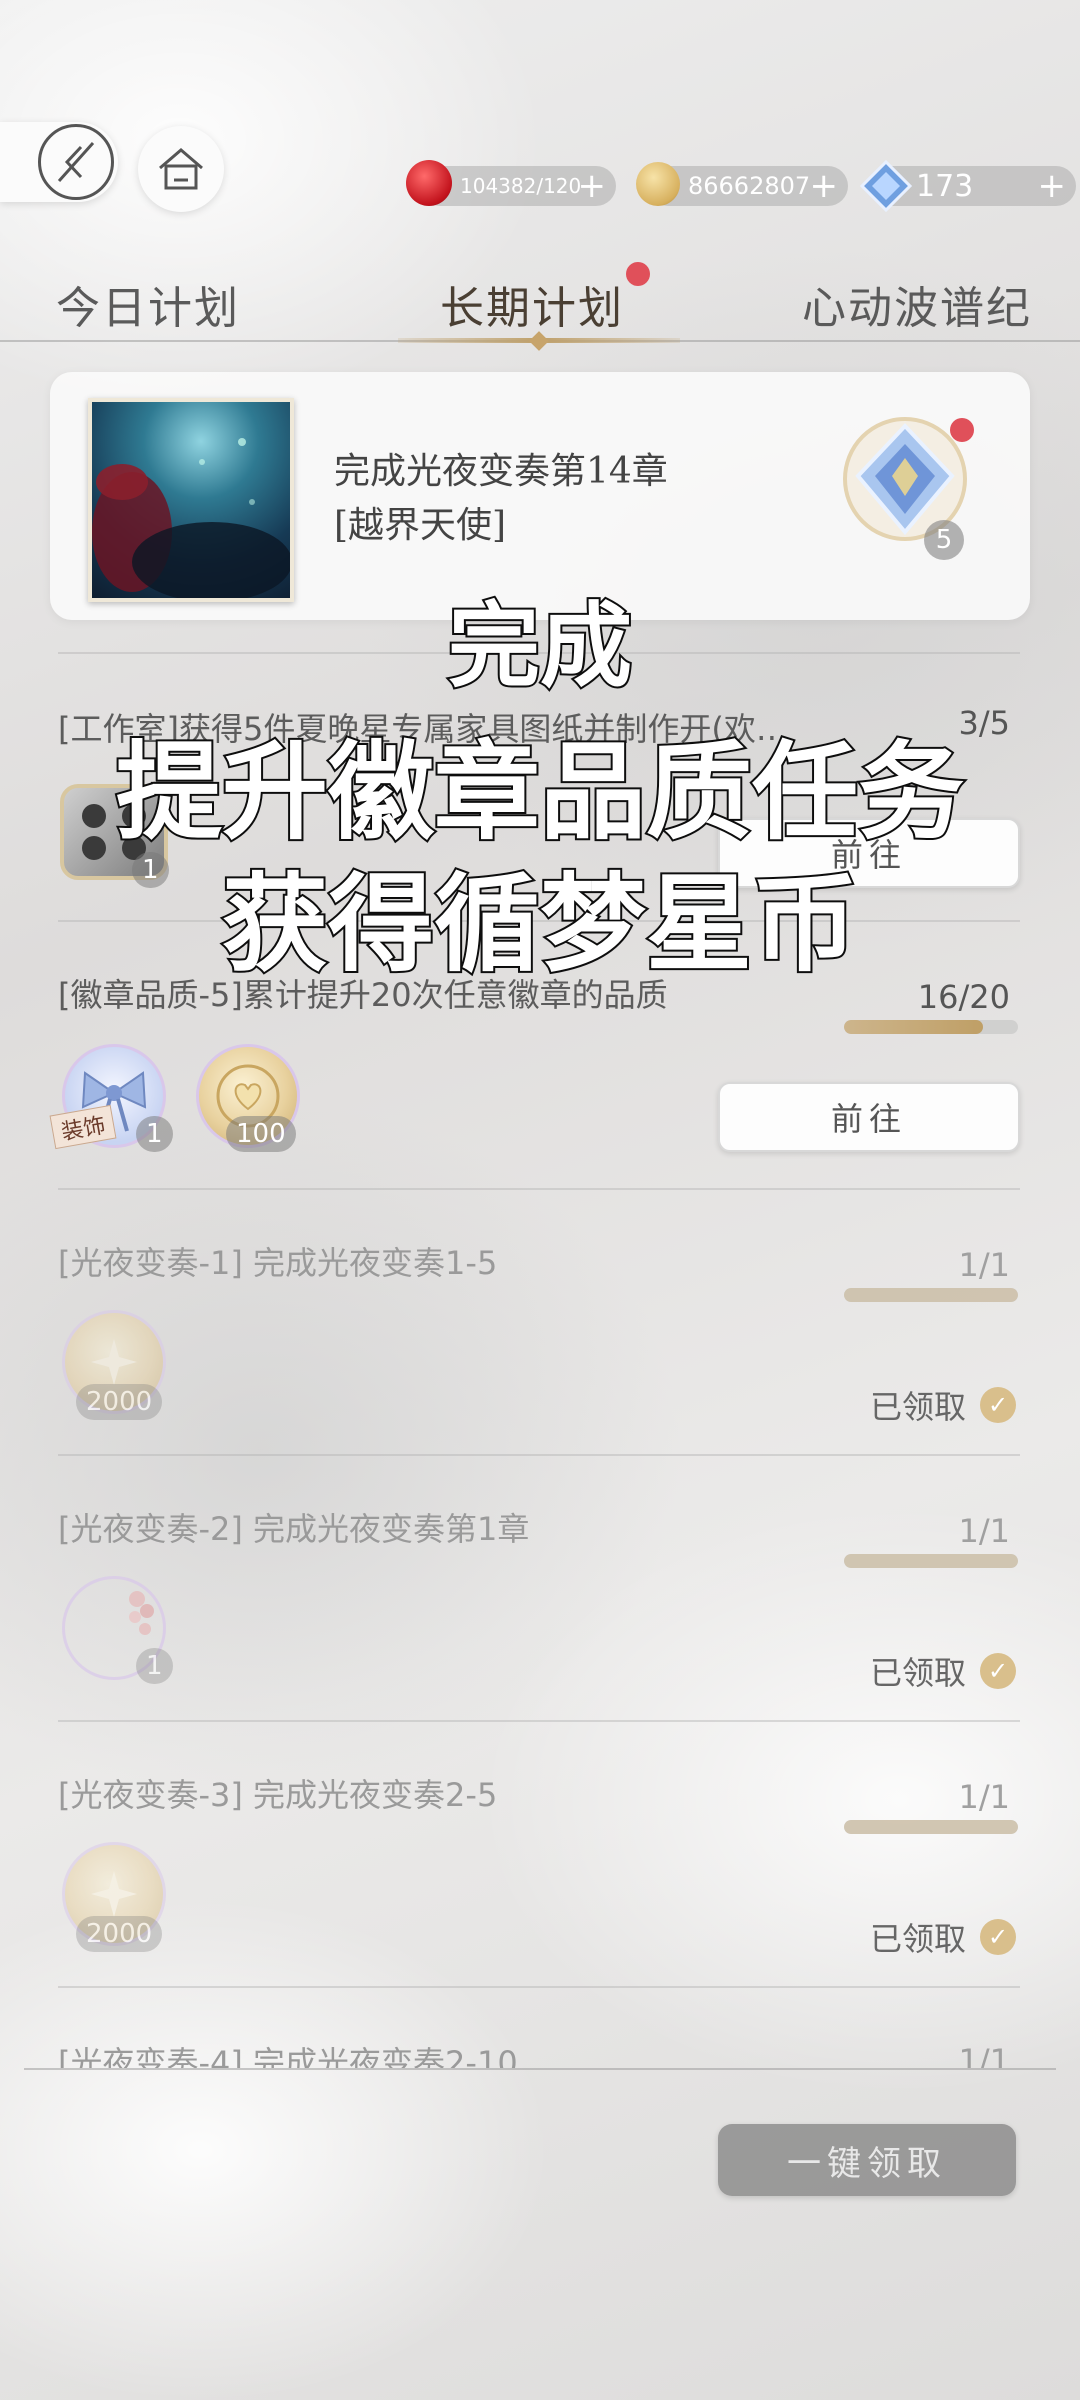 Image resolution: width=1080 pixels, height=2400 pixels. Describe the element at coordinates (540, 646) in the screenshot. I see `overlay-caption-line-1: 完成` at that location.